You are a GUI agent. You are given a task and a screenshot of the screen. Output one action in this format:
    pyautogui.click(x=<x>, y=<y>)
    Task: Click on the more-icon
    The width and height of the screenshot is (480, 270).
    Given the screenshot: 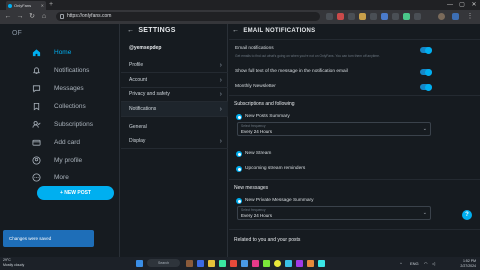 What is the action you would take?
    pyautogui.click(x=36, y=177)
    